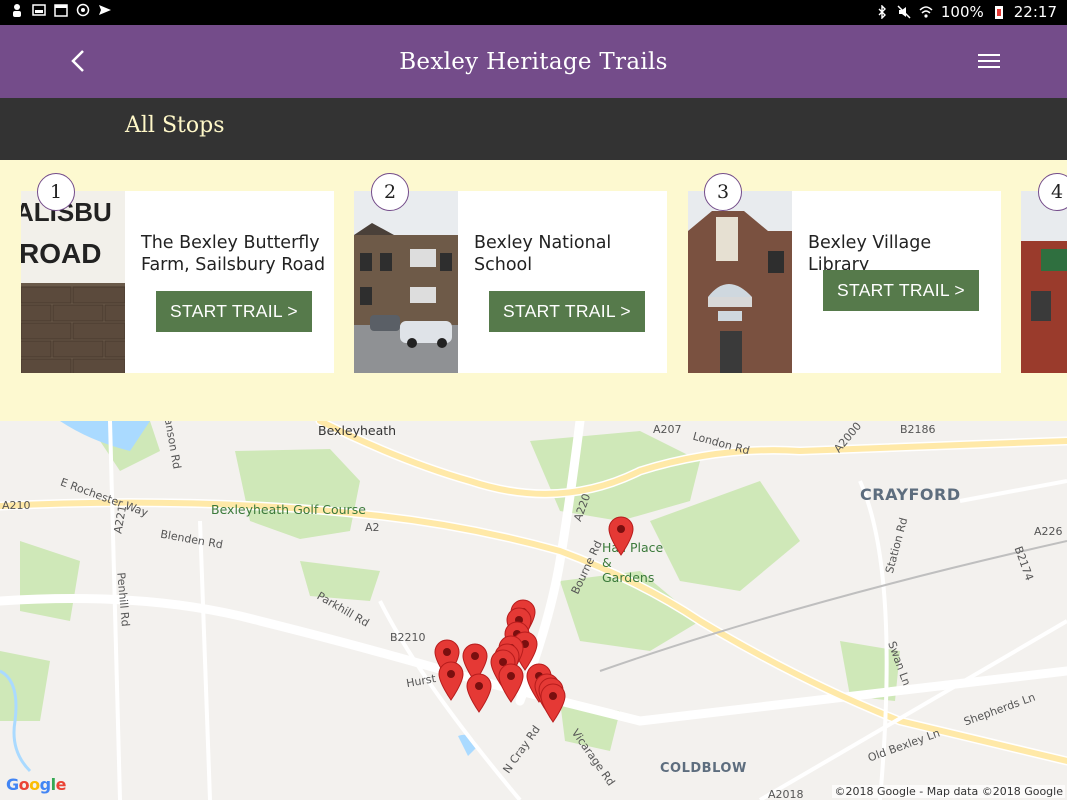 This screenshot has height=800, width=1067. What do you see at coordinates (56, 192) in the screenshot?
I see `stop-number-badge: 1` at bounding box center [56, 192].